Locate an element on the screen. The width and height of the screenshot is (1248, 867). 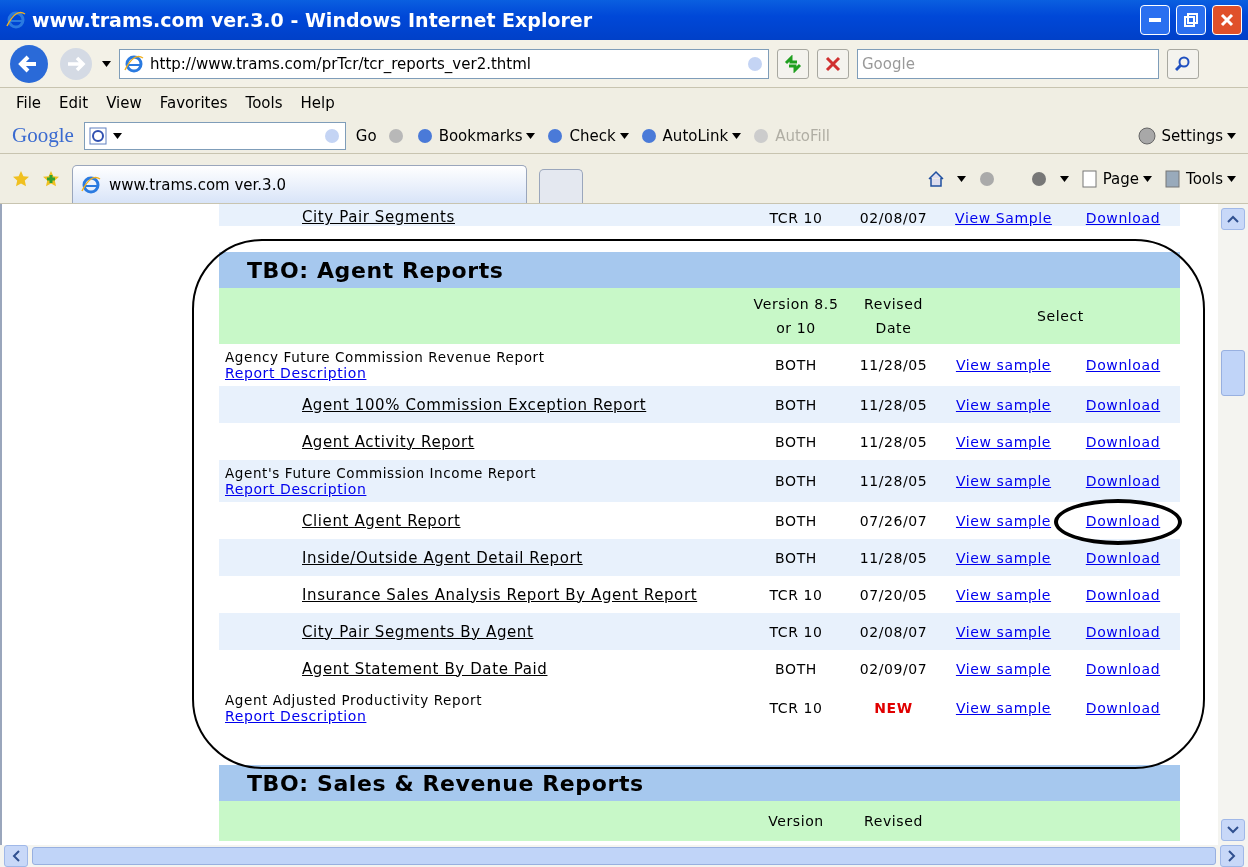
refresh-icon is located at coordinates (793, 63).